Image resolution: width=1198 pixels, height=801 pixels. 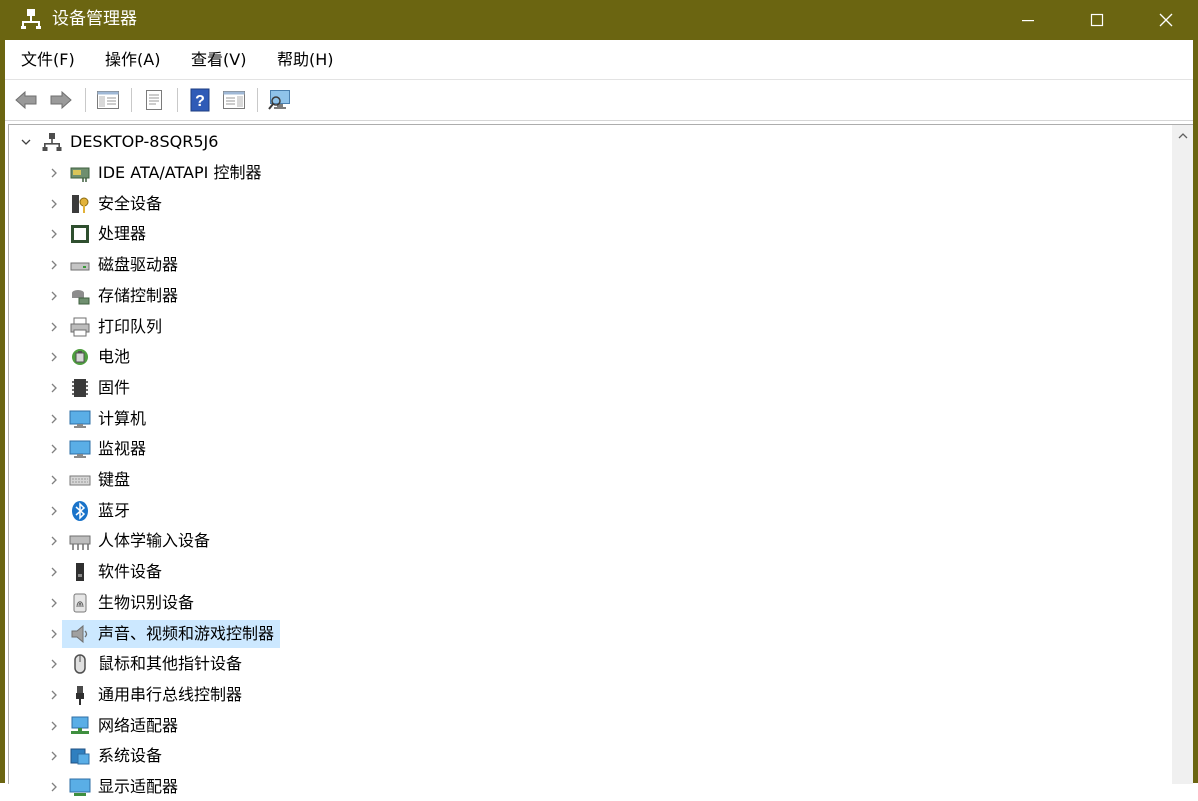 I want to click on tree-item: 固件, so click(x=91, y=388).